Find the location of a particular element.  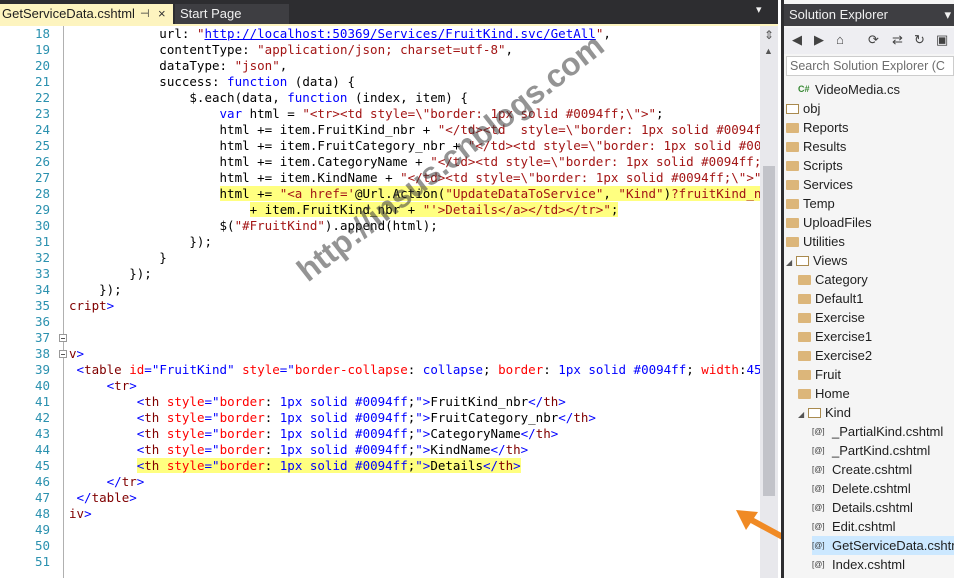

code-token: cript is located at coordinates (88, 305).